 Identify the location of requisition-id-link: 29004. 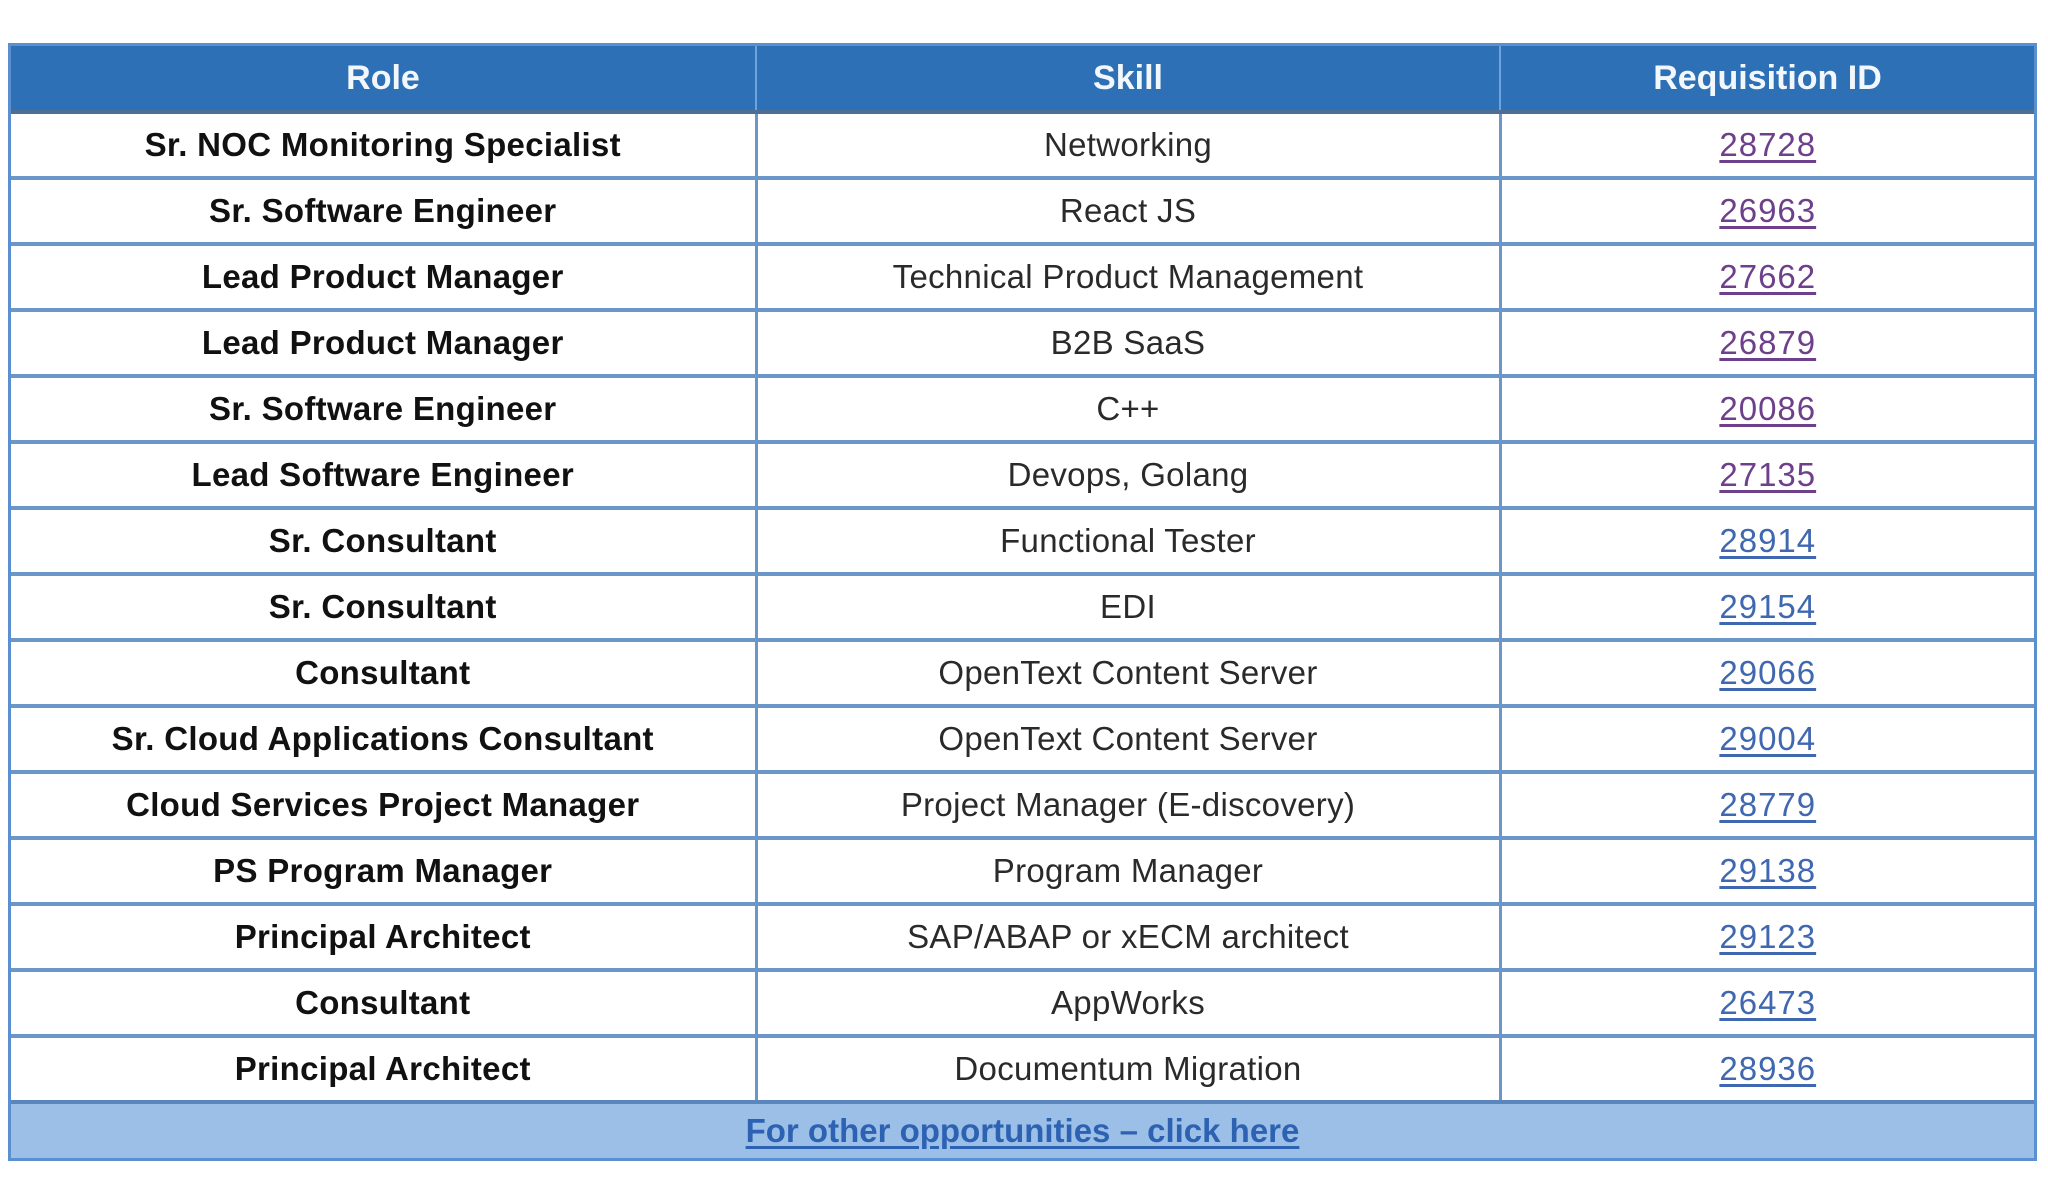
(1767, 738).